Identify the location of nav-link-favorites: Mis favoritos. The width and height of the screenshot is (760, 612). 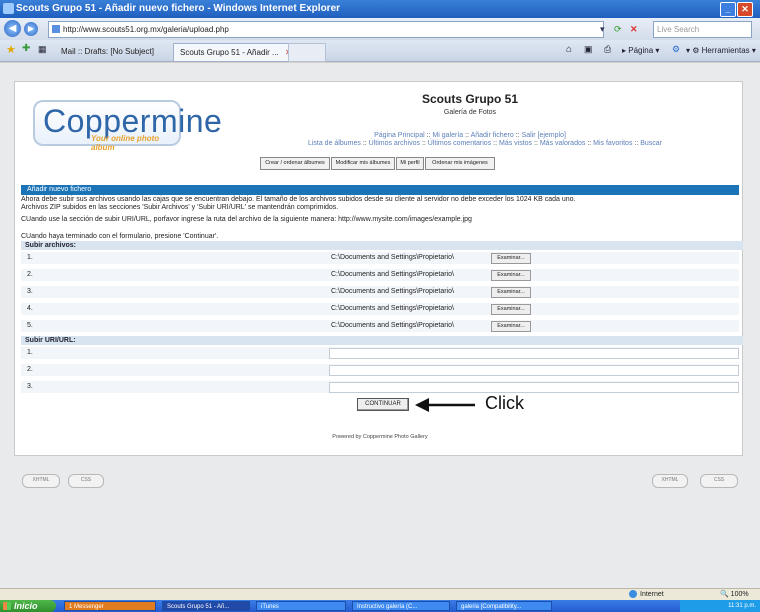
(612, 143).